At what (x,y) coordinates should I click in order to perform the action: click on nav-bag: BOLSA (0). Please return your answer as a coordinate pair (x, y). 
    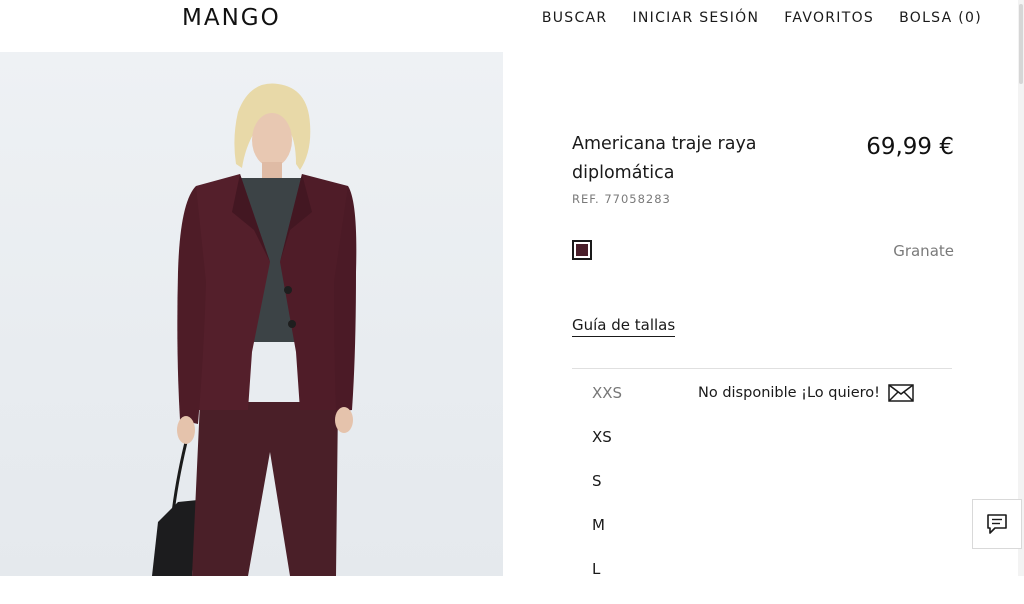
    Looking at the image, I should click on (940, 18).